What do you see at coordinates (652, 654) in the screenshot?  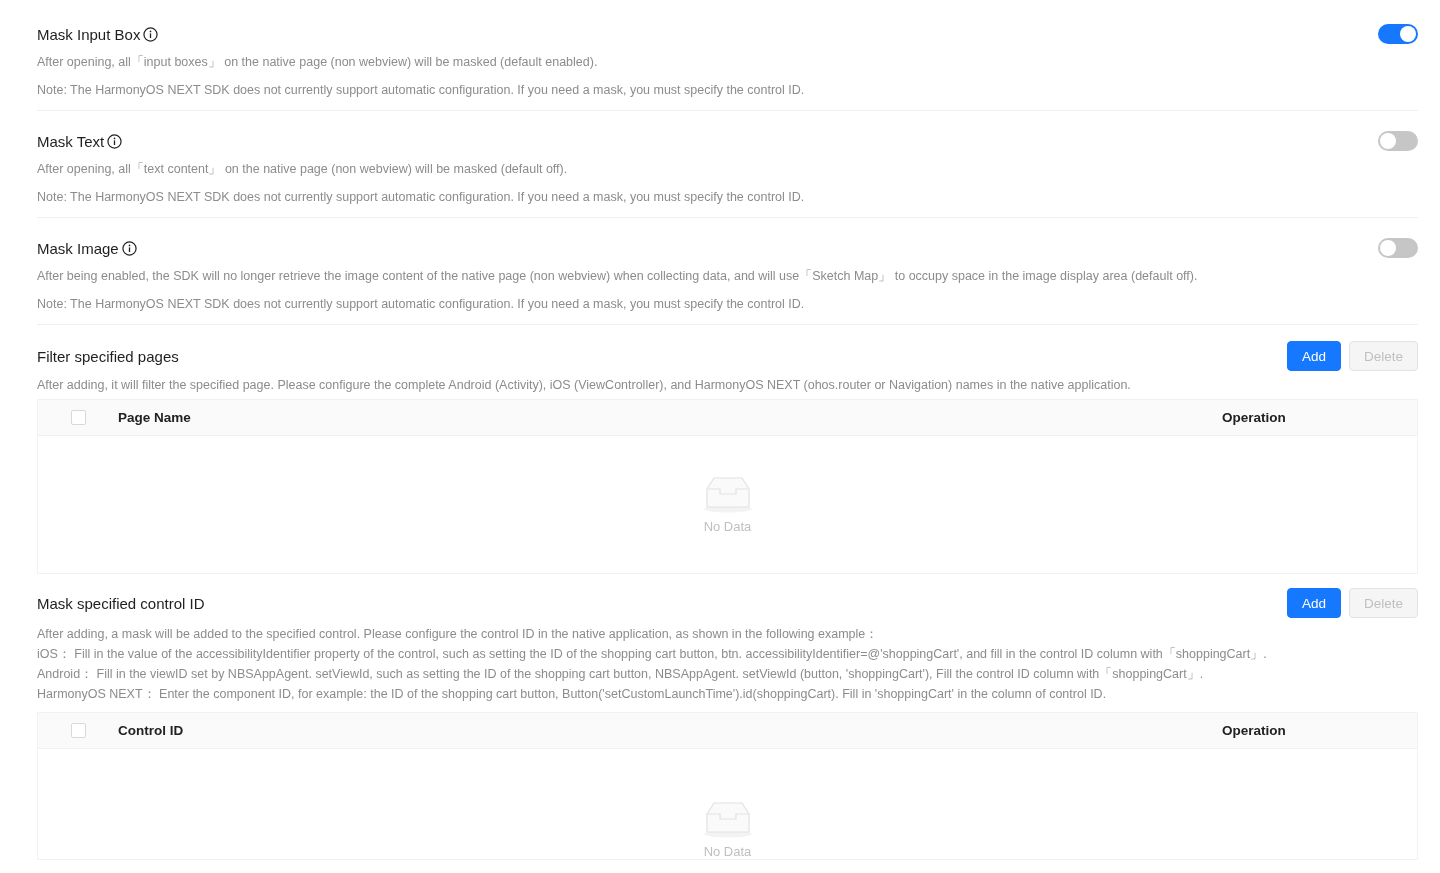 I see `description-text: iOS： Fill in the value of the accessibilityIdentifier property of the control, such as setting the ID of the shopping cart button, btn. accessibilityIdentifier=@'shoppingCart', and fill in the control ID column with「shoppingCart」.` at bounding box center [652, 654].